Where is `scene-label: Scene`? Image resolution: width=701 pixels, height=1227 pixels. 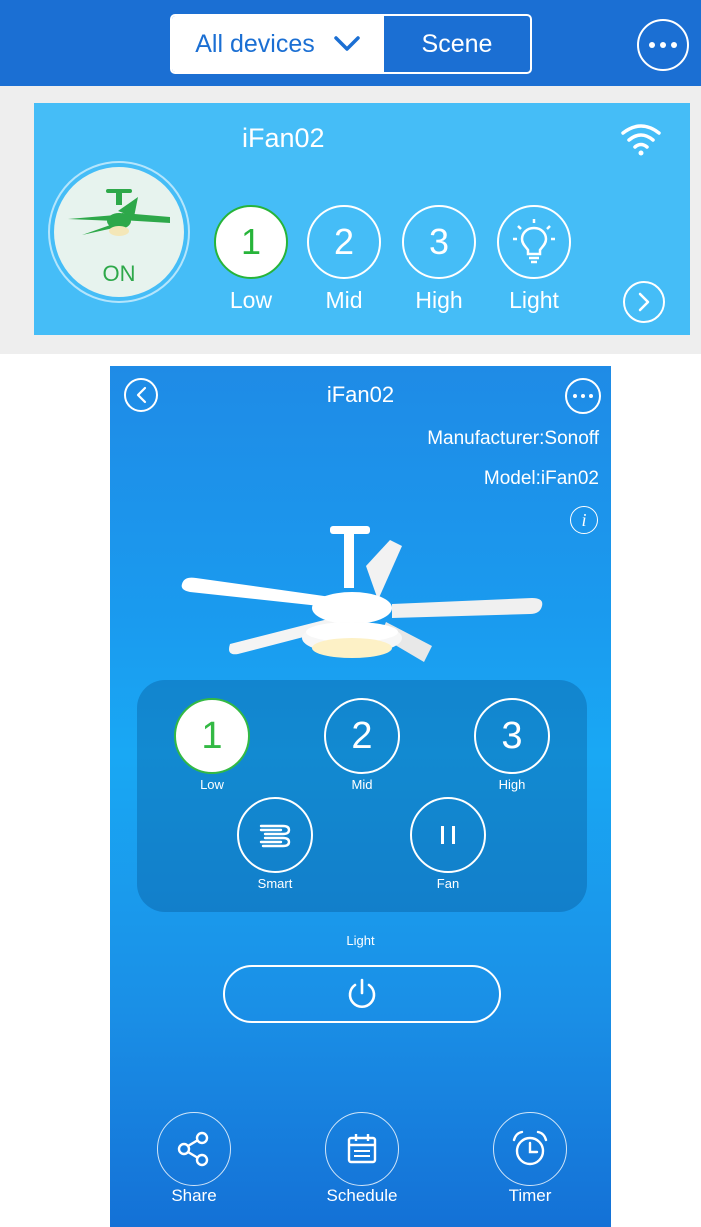 scene-label: Scene is located at coordinates (457, 43).